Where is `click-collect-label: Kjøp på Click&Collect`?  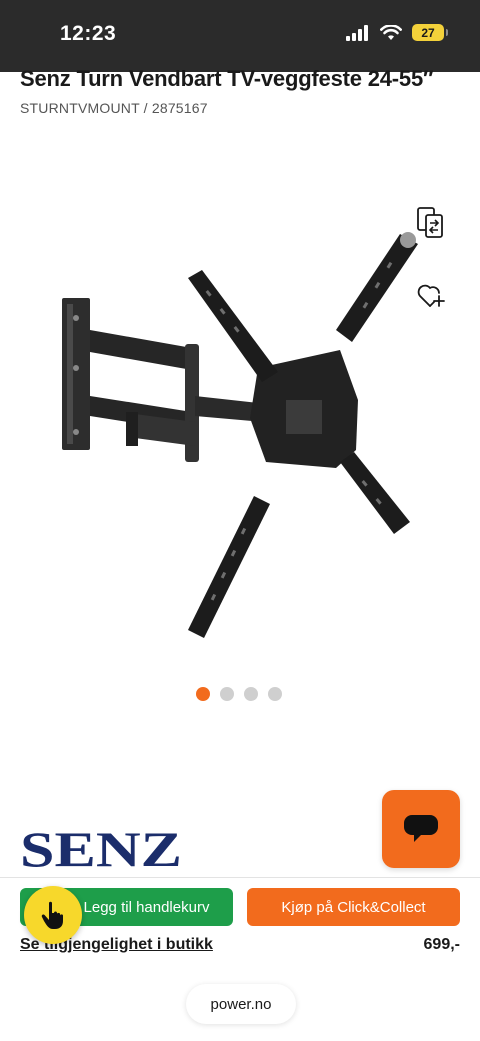 click-collect-label: Kjøp på Click&Collect is located at coordinates (353, 907).